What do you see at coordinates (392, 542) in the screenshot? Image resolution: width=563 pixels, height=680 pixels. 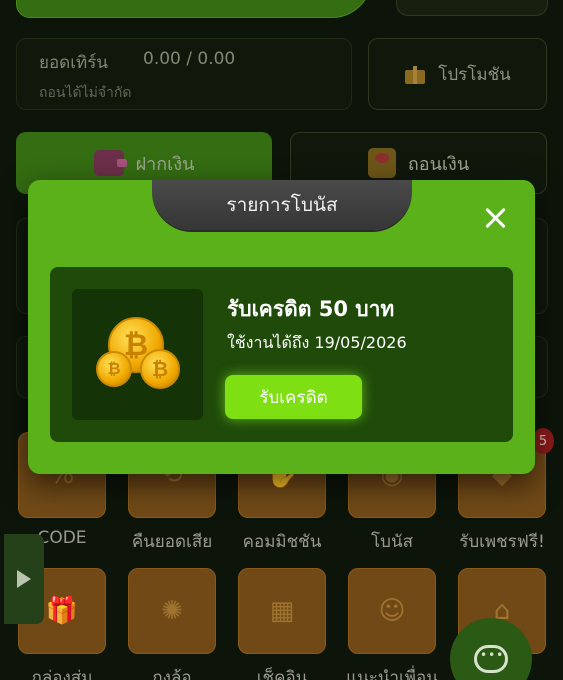 I see `grid-label: โบนัส` at bounding box center [392, 542].